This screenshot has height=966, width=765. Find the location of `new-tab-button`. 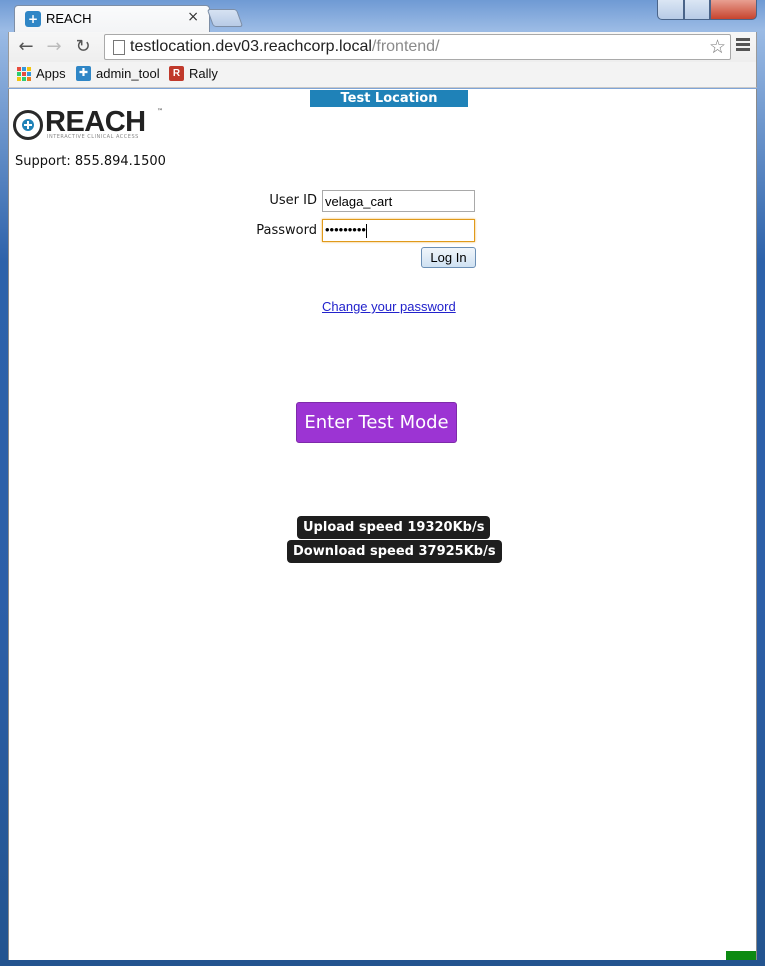

new-tab-button is located at coordinates (225, 18).